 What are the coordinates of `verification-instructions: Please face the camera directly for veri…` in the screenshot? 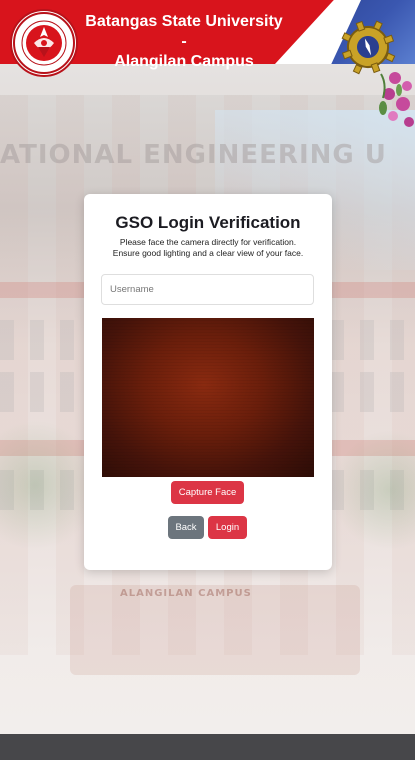 It's located at (208, 248).